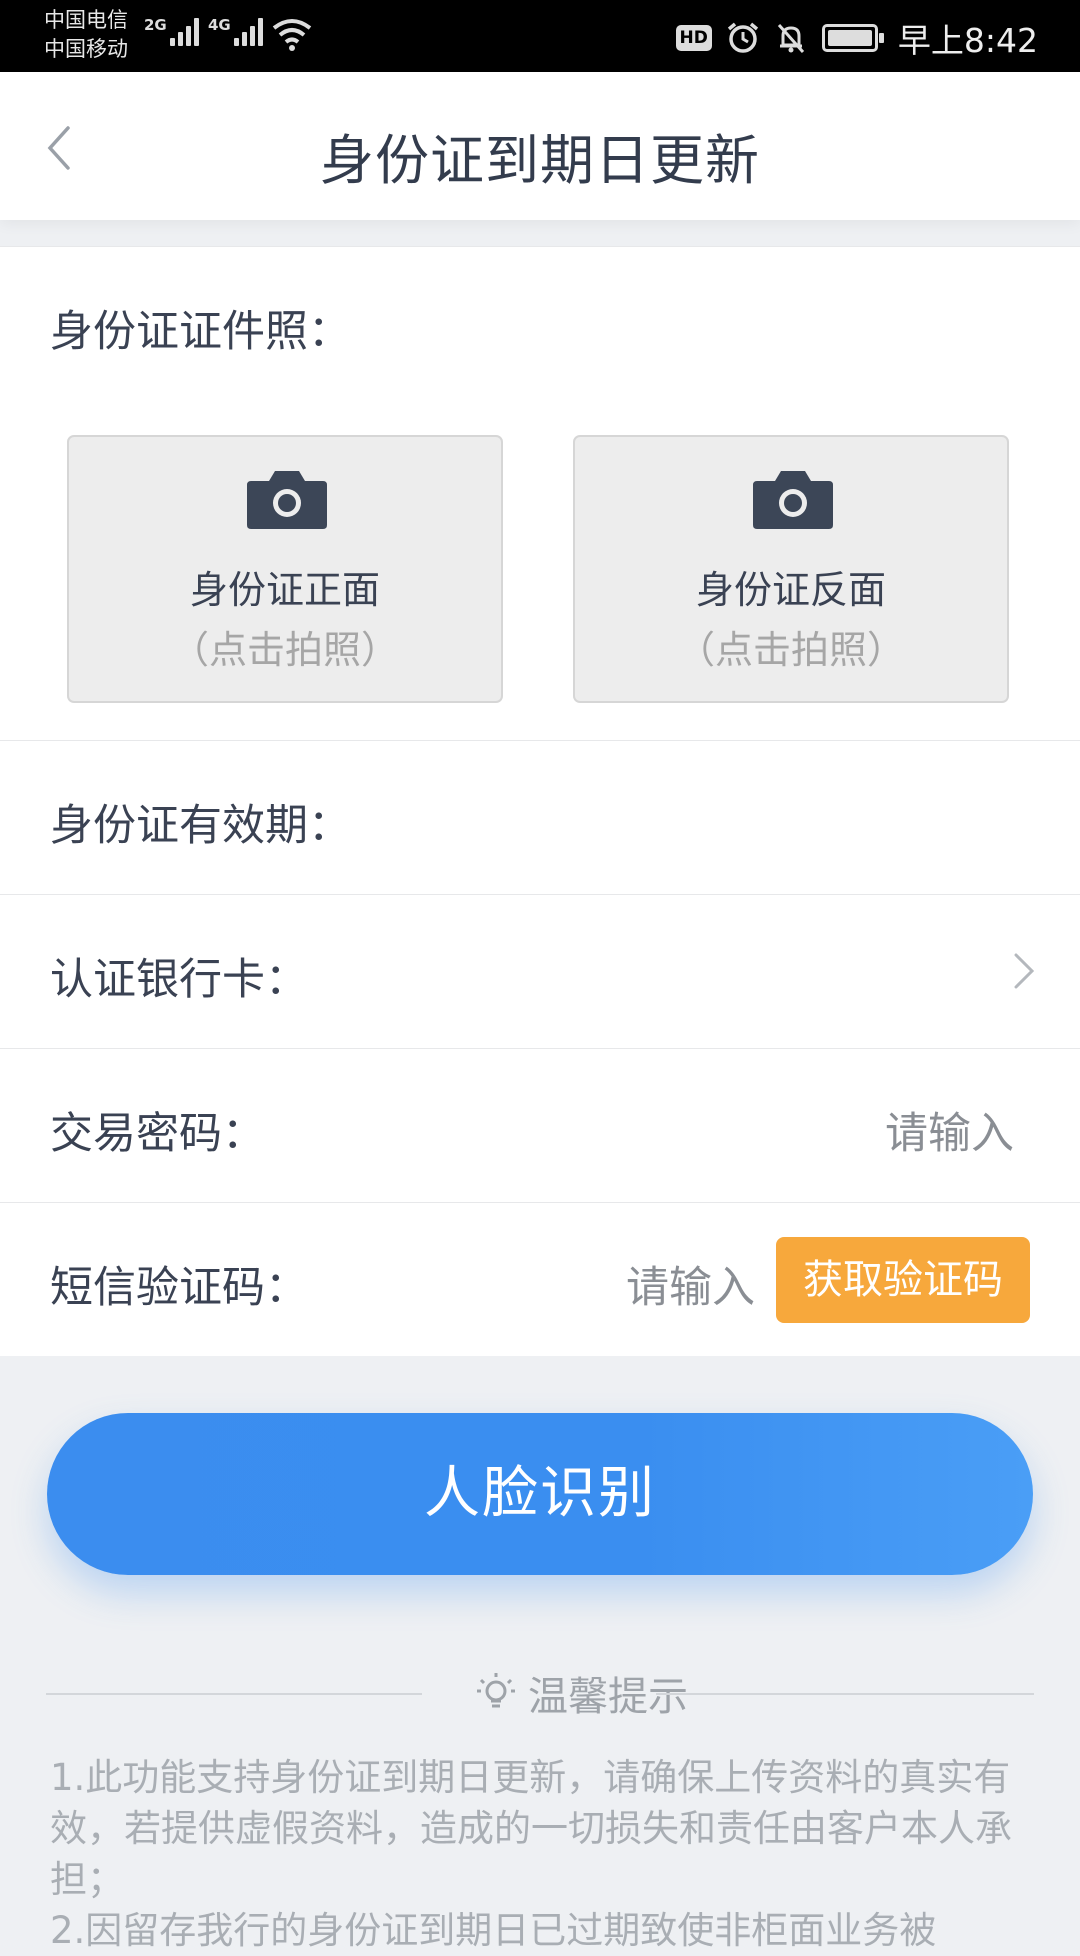 Image resolution: width=1080 pixels, height=1956 pixels. What do you see at coordinates (493, 1930) in the screenshot?
I see `tips-line-2: 2.因留存我行的身份证到期日已过期致使非柜面业务被` at bounding box center [493, 1930].